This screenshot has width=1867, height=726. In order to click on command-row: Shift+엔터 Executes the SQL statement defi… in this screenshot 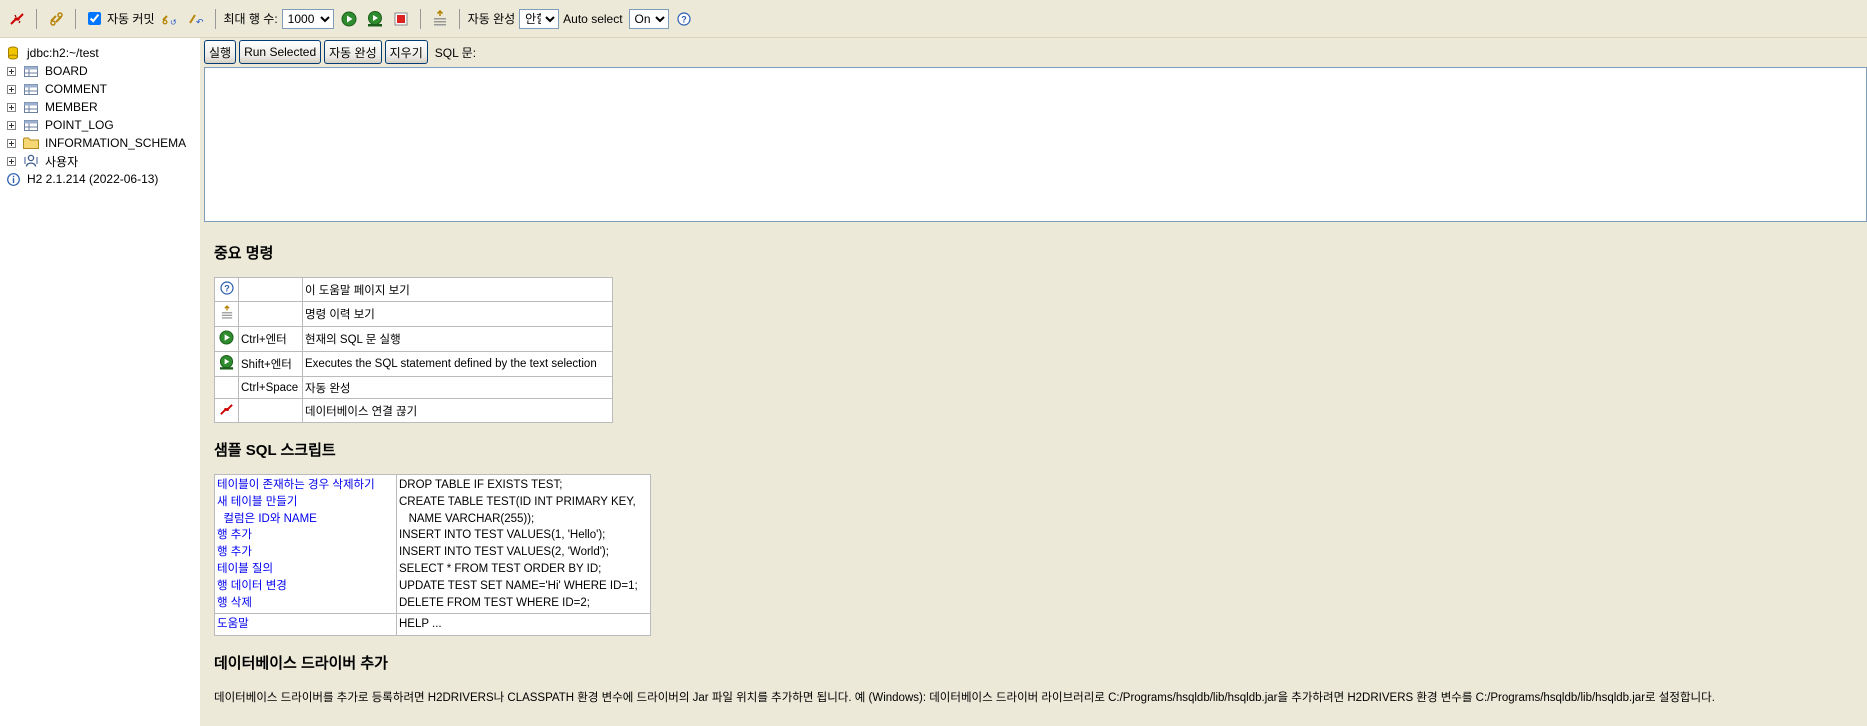, I will do `click(413, 364)`.